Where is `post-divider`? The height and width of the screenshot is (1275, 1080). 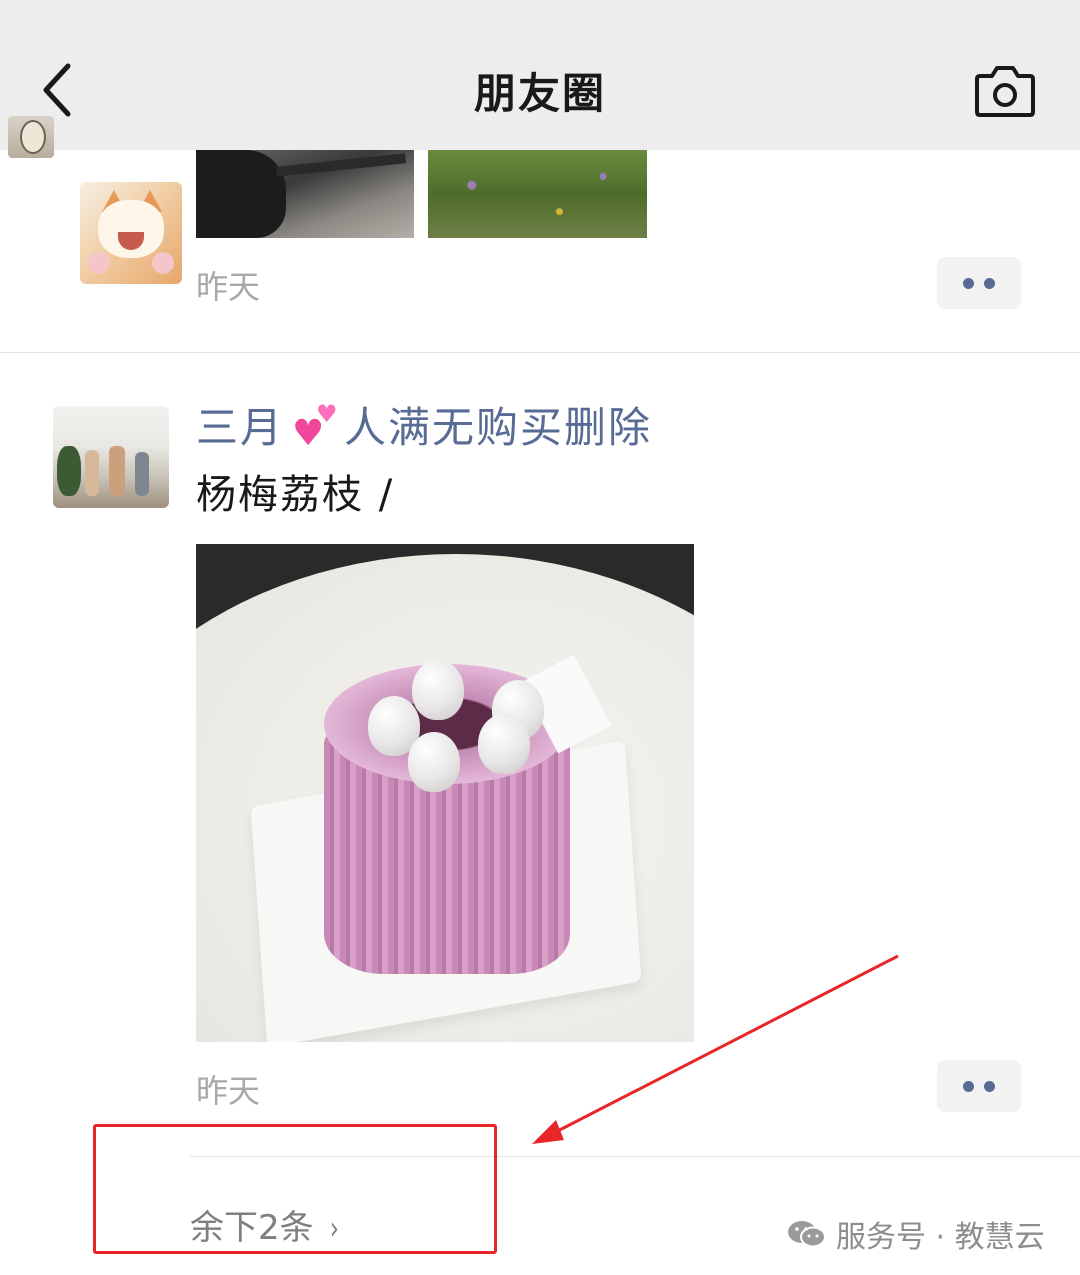 post-divider is located at coordinates (540, 352).